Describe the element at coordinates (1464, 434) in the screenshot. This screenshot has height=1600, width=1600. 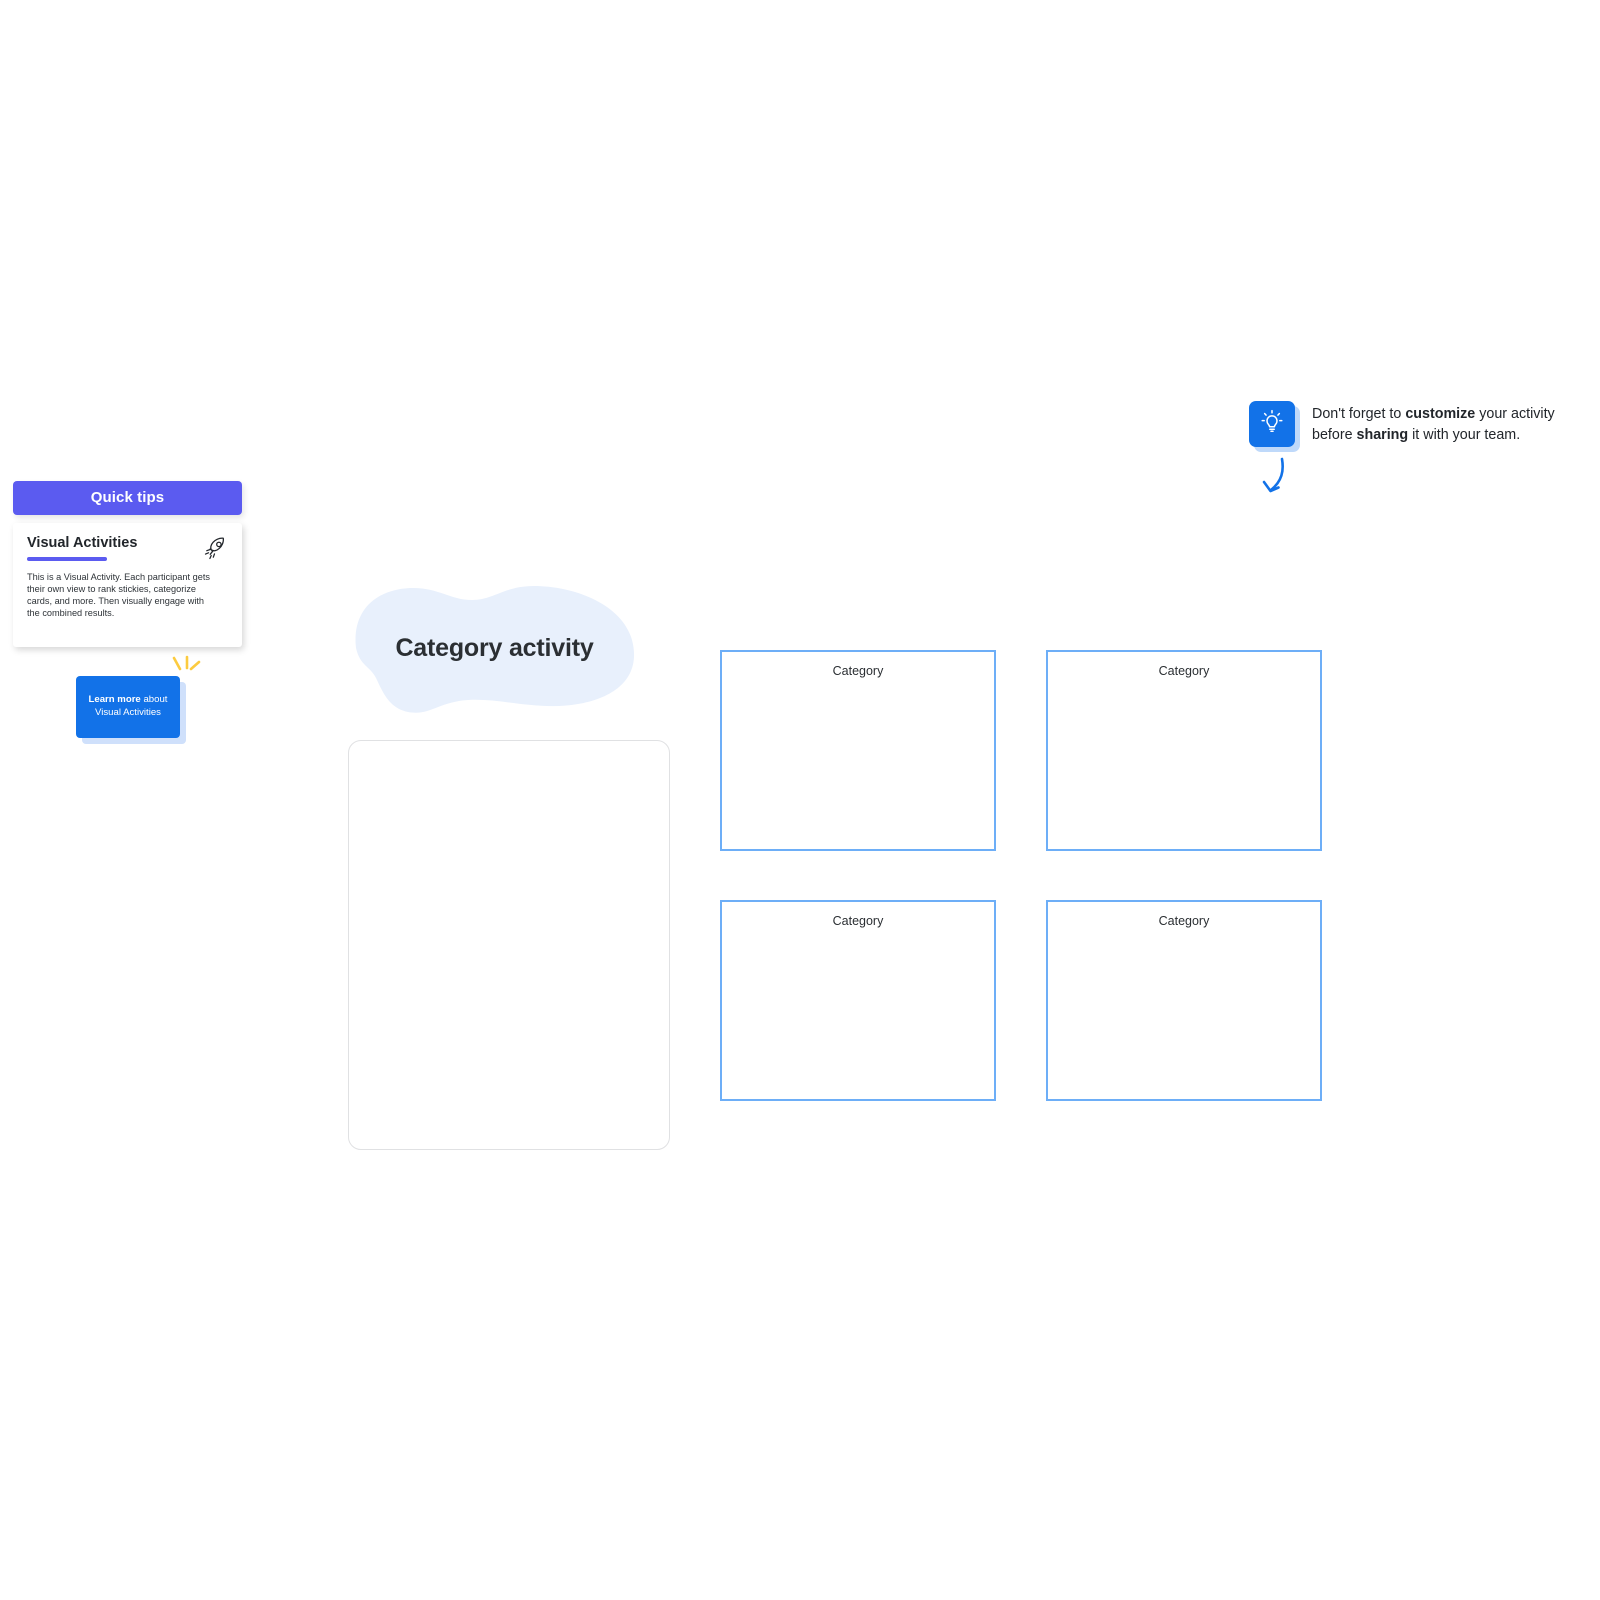
I see `tip-line2-suffix: it with your team.` at that location.